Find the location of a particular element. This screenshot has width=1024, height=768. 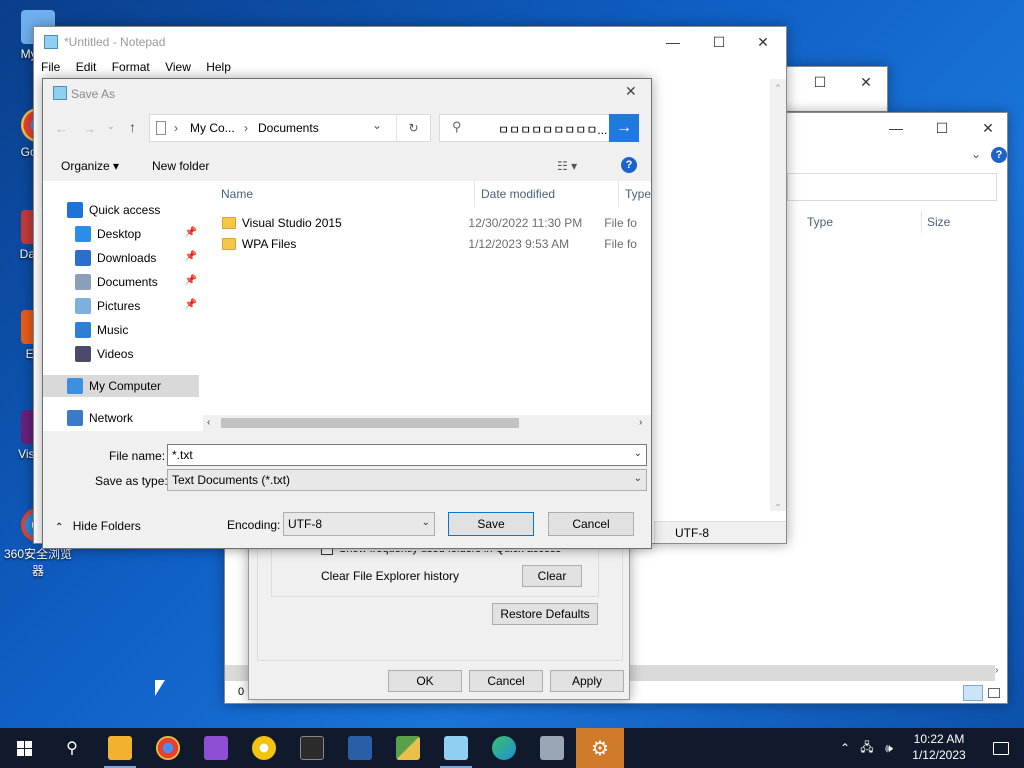

vertical-scrollbar: ⌃ ⌄ is located at coordinates (778, 295).